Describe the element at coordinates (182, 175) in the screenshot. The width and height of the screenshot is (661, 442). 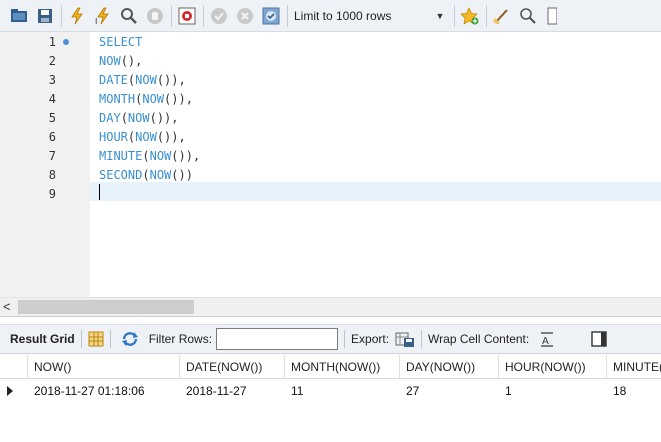
I see `sql-punctuation: ())` at that location.